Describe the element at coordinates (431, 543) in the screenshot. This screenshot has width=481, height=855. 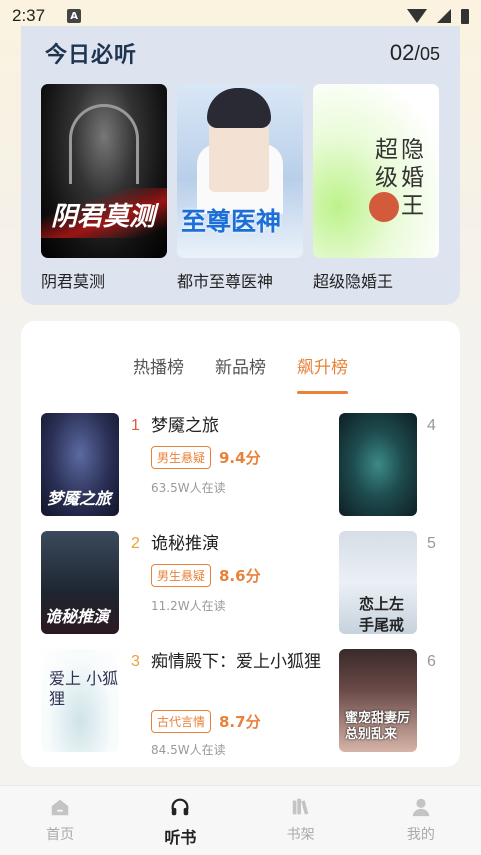
I see `rank-number: 5` at that location.